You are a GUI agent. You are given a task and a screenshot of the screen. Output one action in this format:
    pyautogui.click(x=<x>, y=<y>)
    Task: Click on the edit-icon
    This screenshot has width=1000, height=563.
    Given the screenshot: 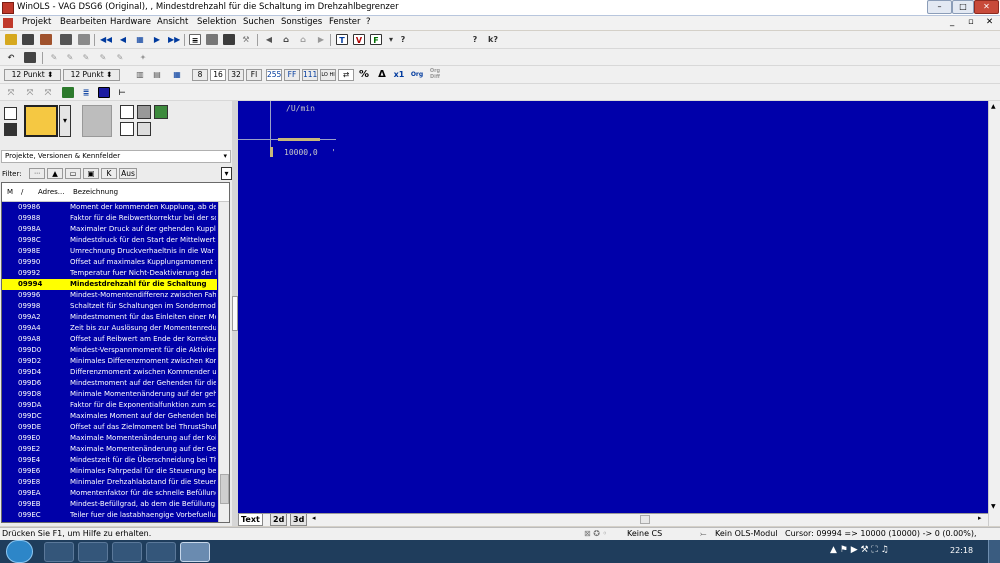 What is the action you would take?
    pyautogui.click(x=30, y=57)
    